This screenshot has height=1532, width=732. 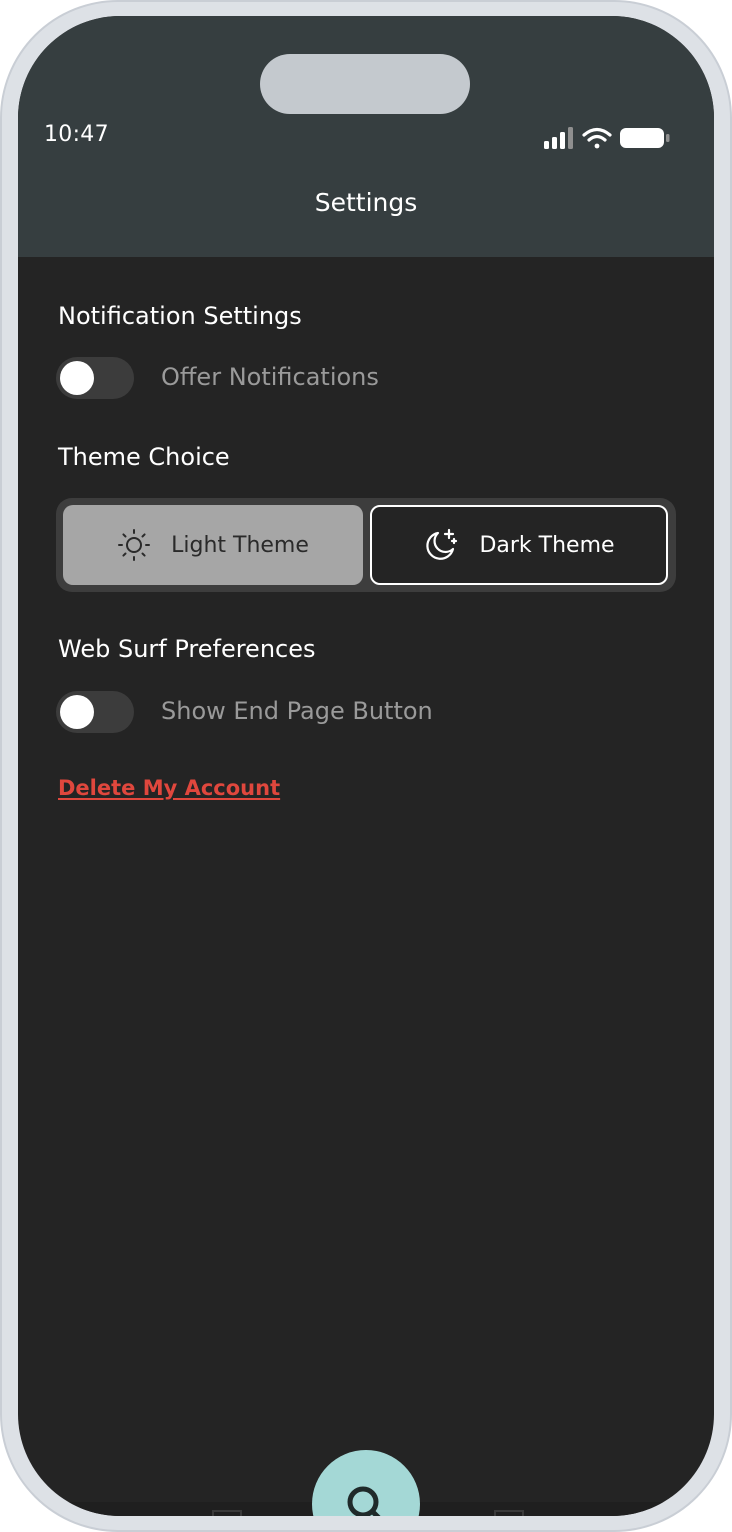 I want to click on web-surf-preferences-heading: Web Surf Preferences, so click(x=187, y=649).